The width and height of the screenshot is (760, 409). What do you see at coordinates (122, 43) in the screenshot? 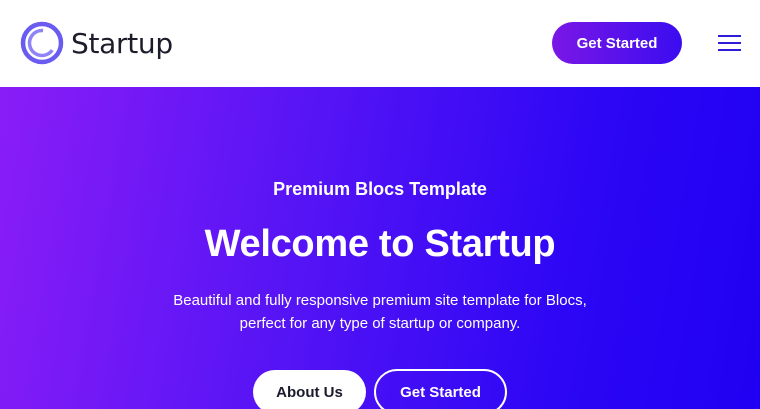
I see `brand-name: Startup` at bounding box center [122, 43].